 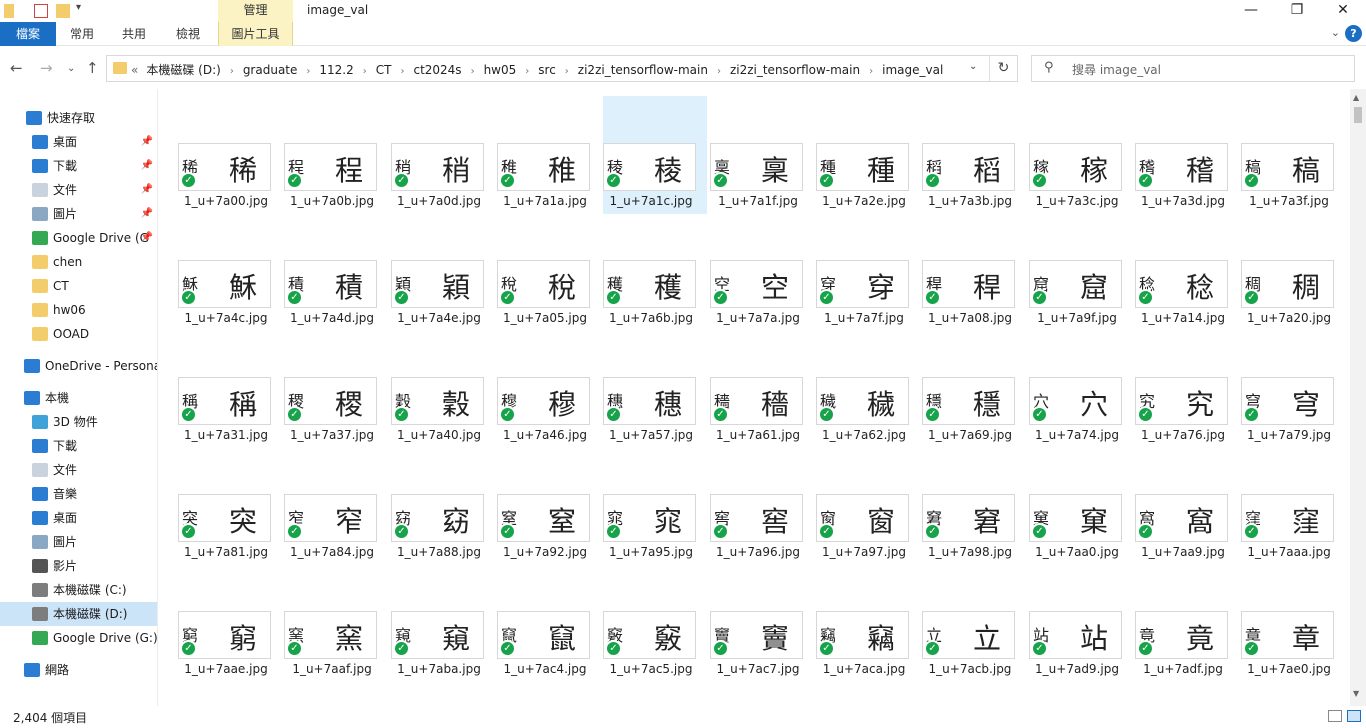 What do you see at coordinates (1200, 404) in the screenshot?
I see `target-glyph: 究` at bounding box center [1200, 404].